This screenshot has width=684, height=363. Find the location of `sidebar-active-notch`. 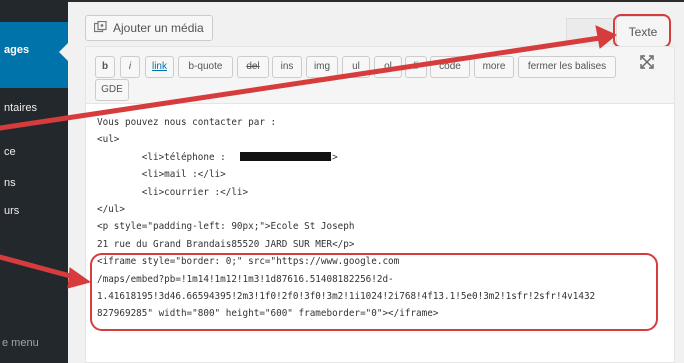

sidebar-active-notch is located at coordinates (63, 52).